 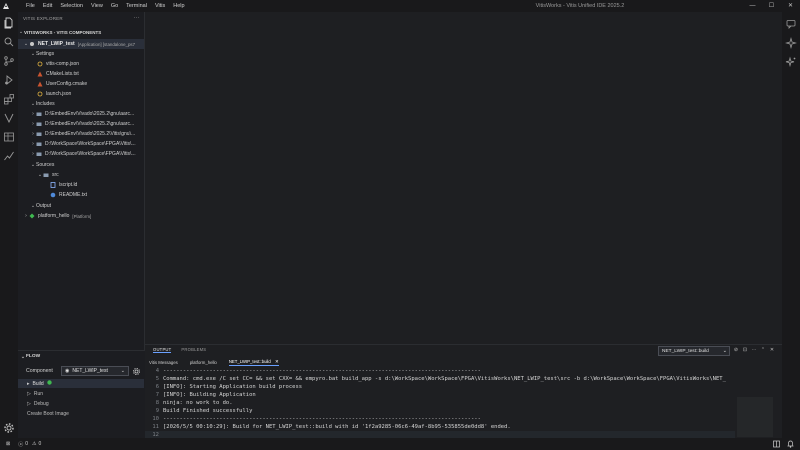 I want to click on component-selector-row: Component ◉ NET_LWIP_test ⌄, so click(x=83, y=371).